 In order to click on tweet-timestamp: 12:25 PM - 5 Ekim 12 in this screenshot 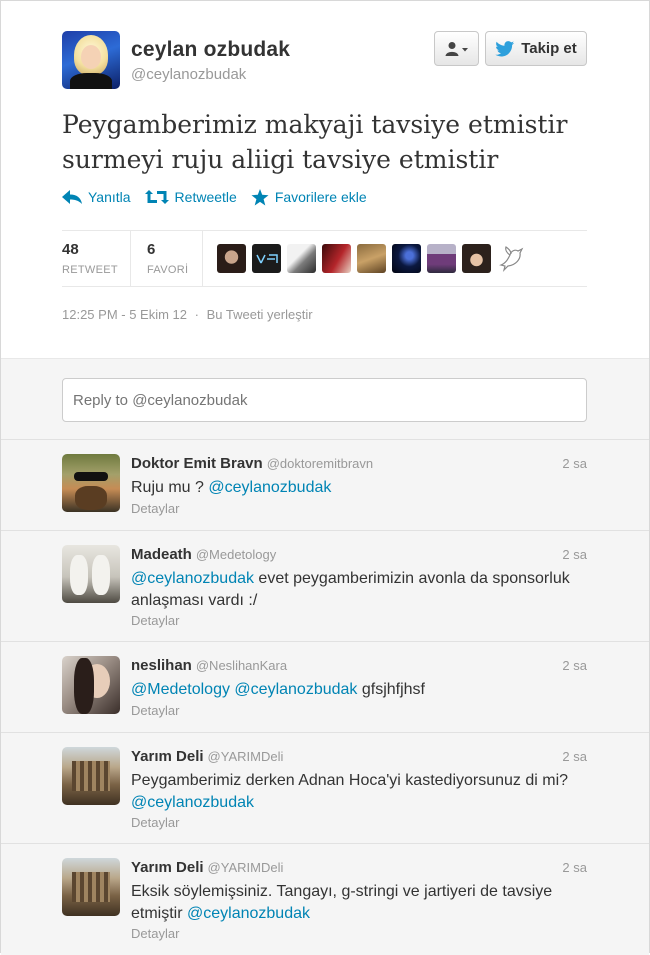, I will do `click(124, 314)`.